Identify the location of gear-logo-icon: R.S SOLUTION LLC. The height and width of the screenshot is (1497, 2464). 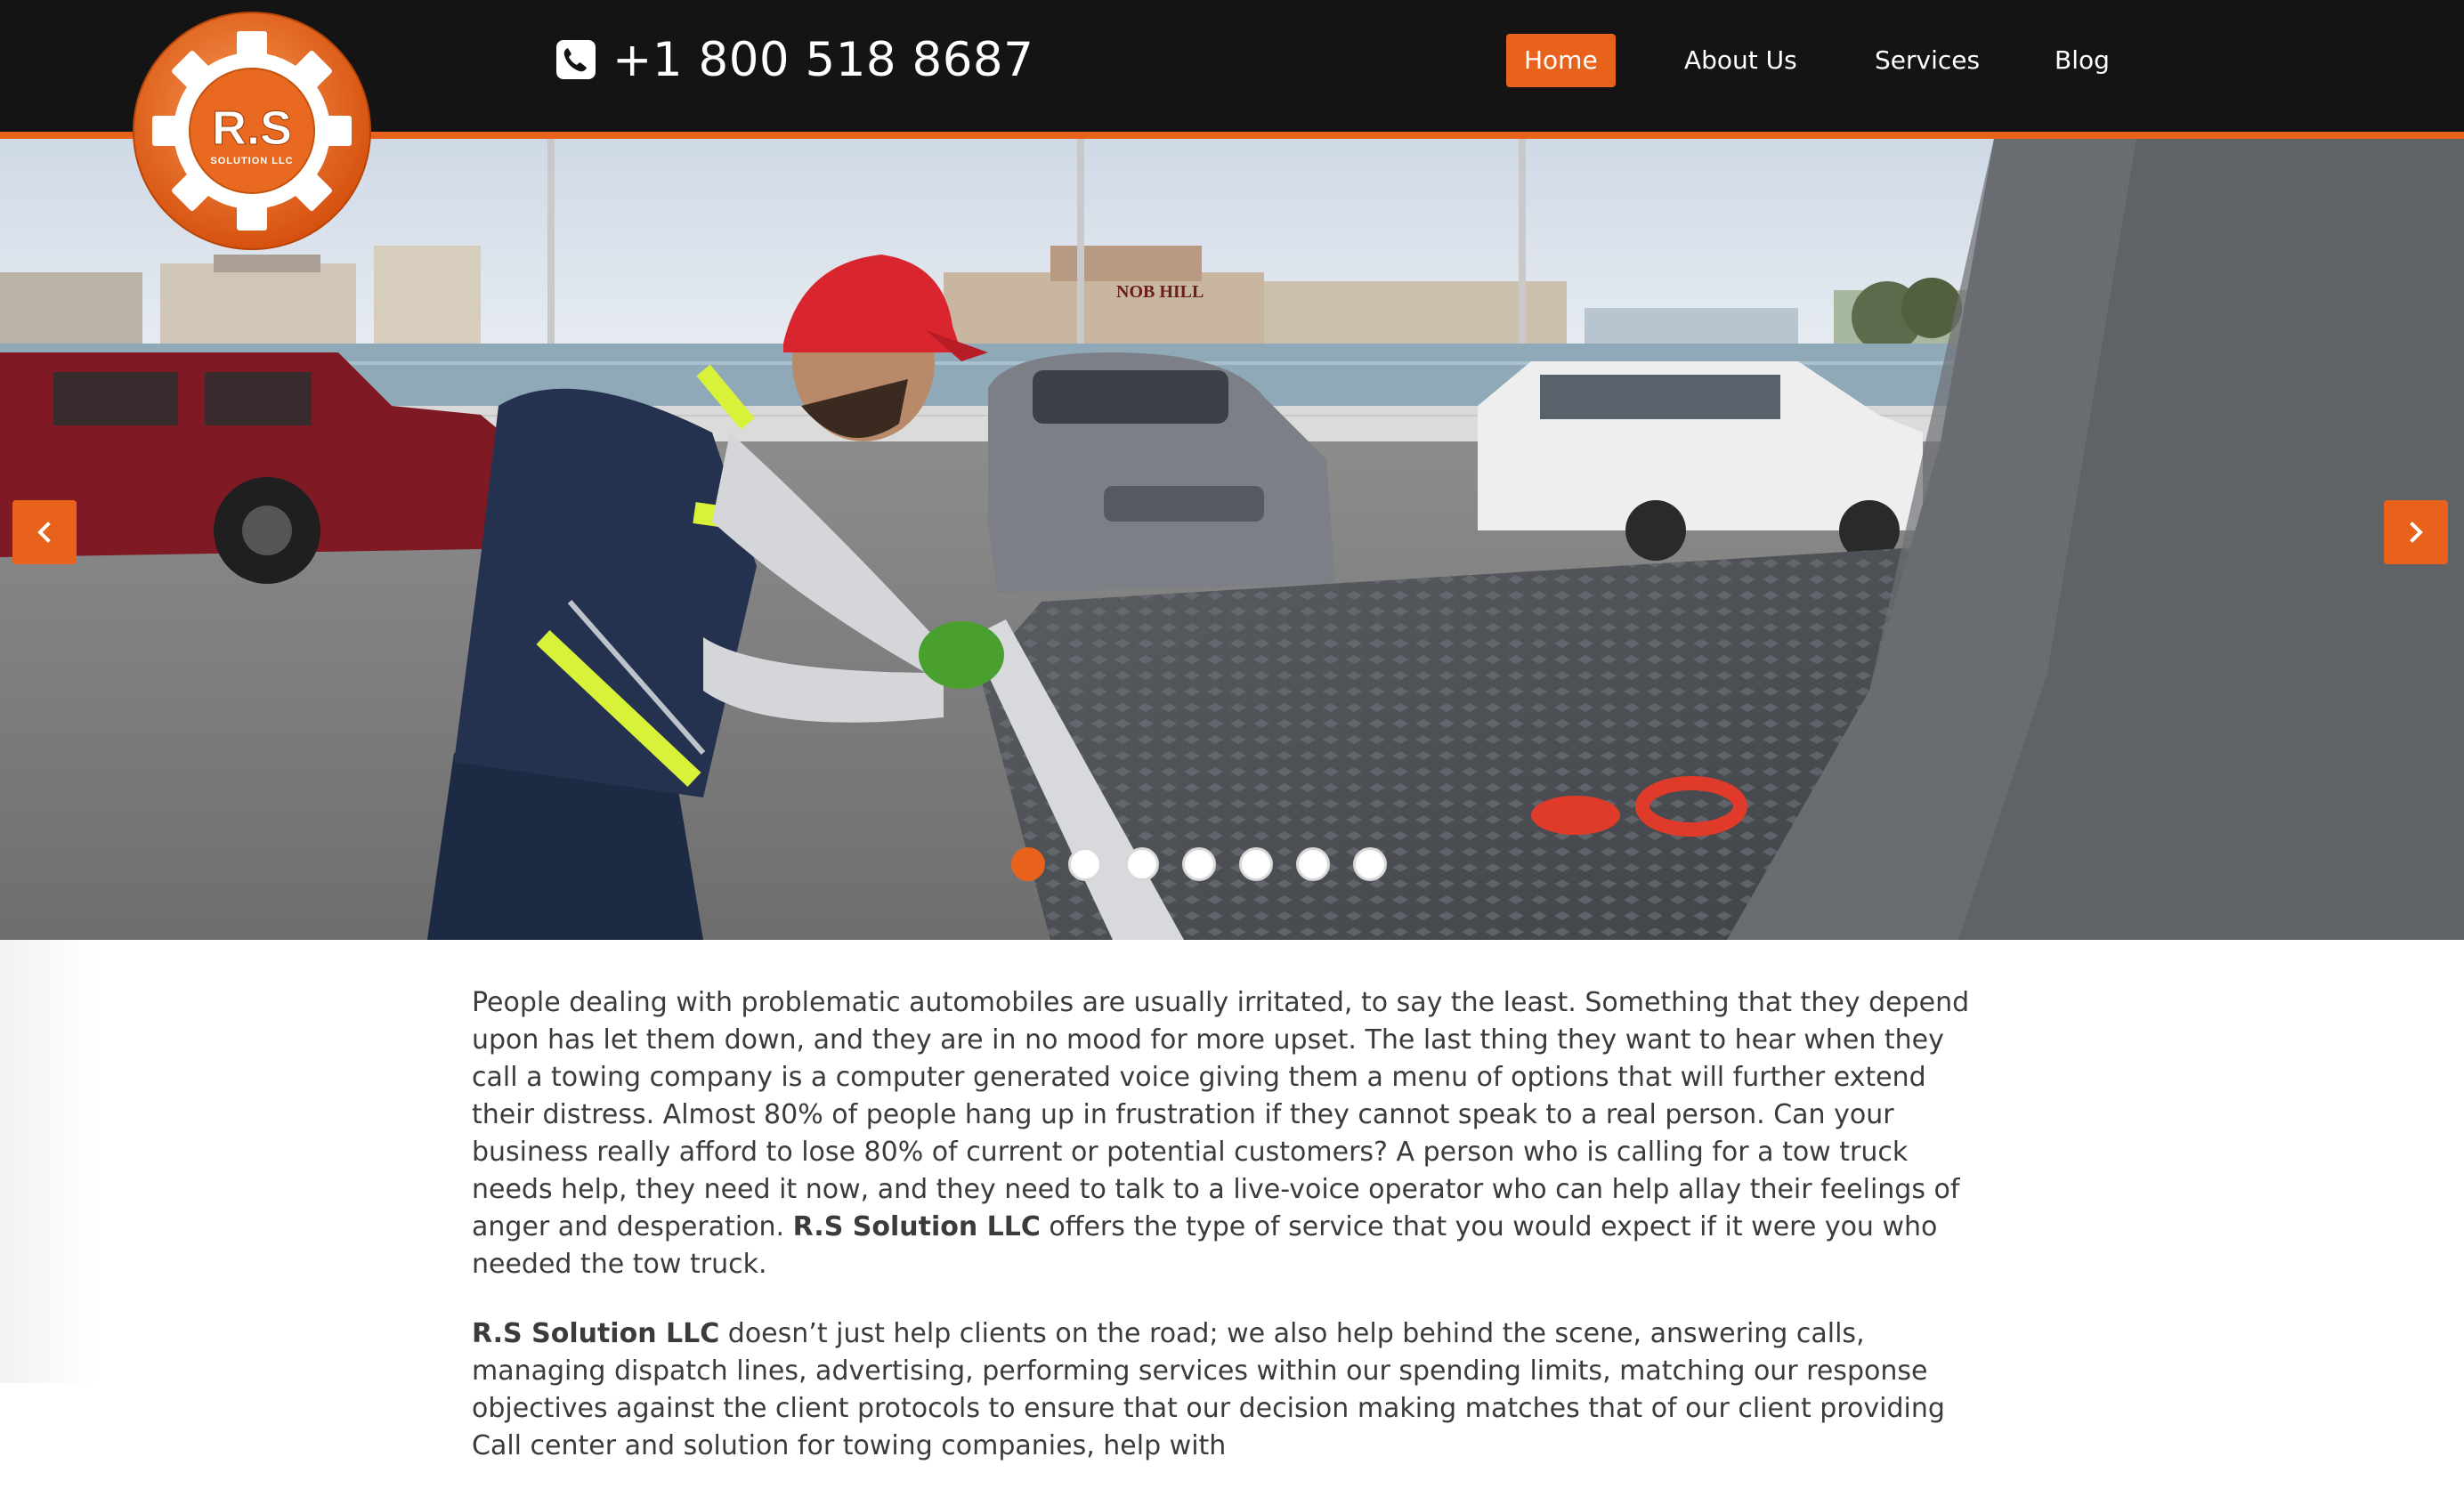
(252, 131).